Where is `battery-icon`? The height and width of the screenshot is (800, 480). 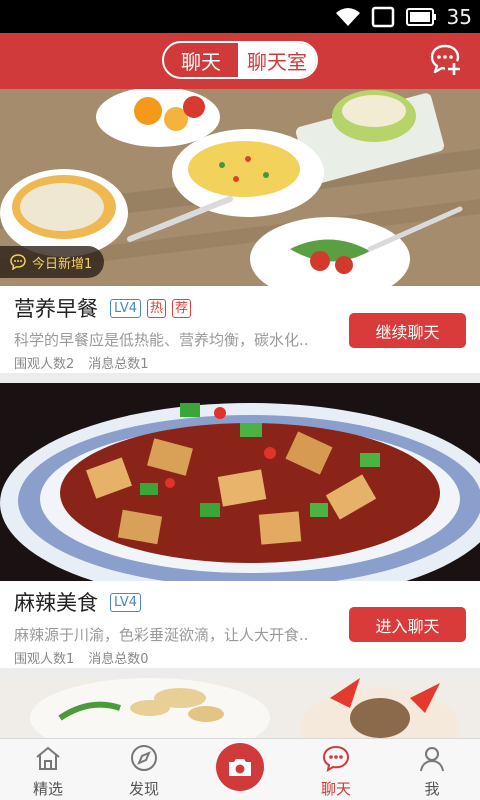 battery-icon is located at coordinates (420, 17).